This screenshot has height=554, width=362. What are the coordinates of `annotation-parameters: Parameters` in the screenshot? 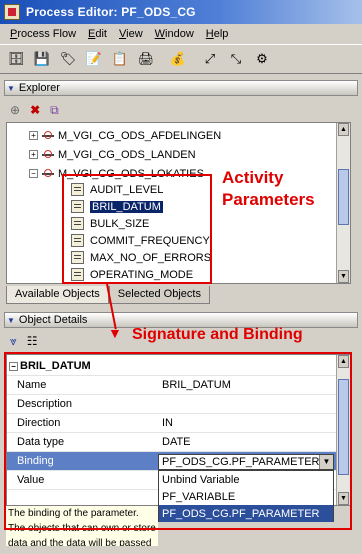 It's located at (268, 199).